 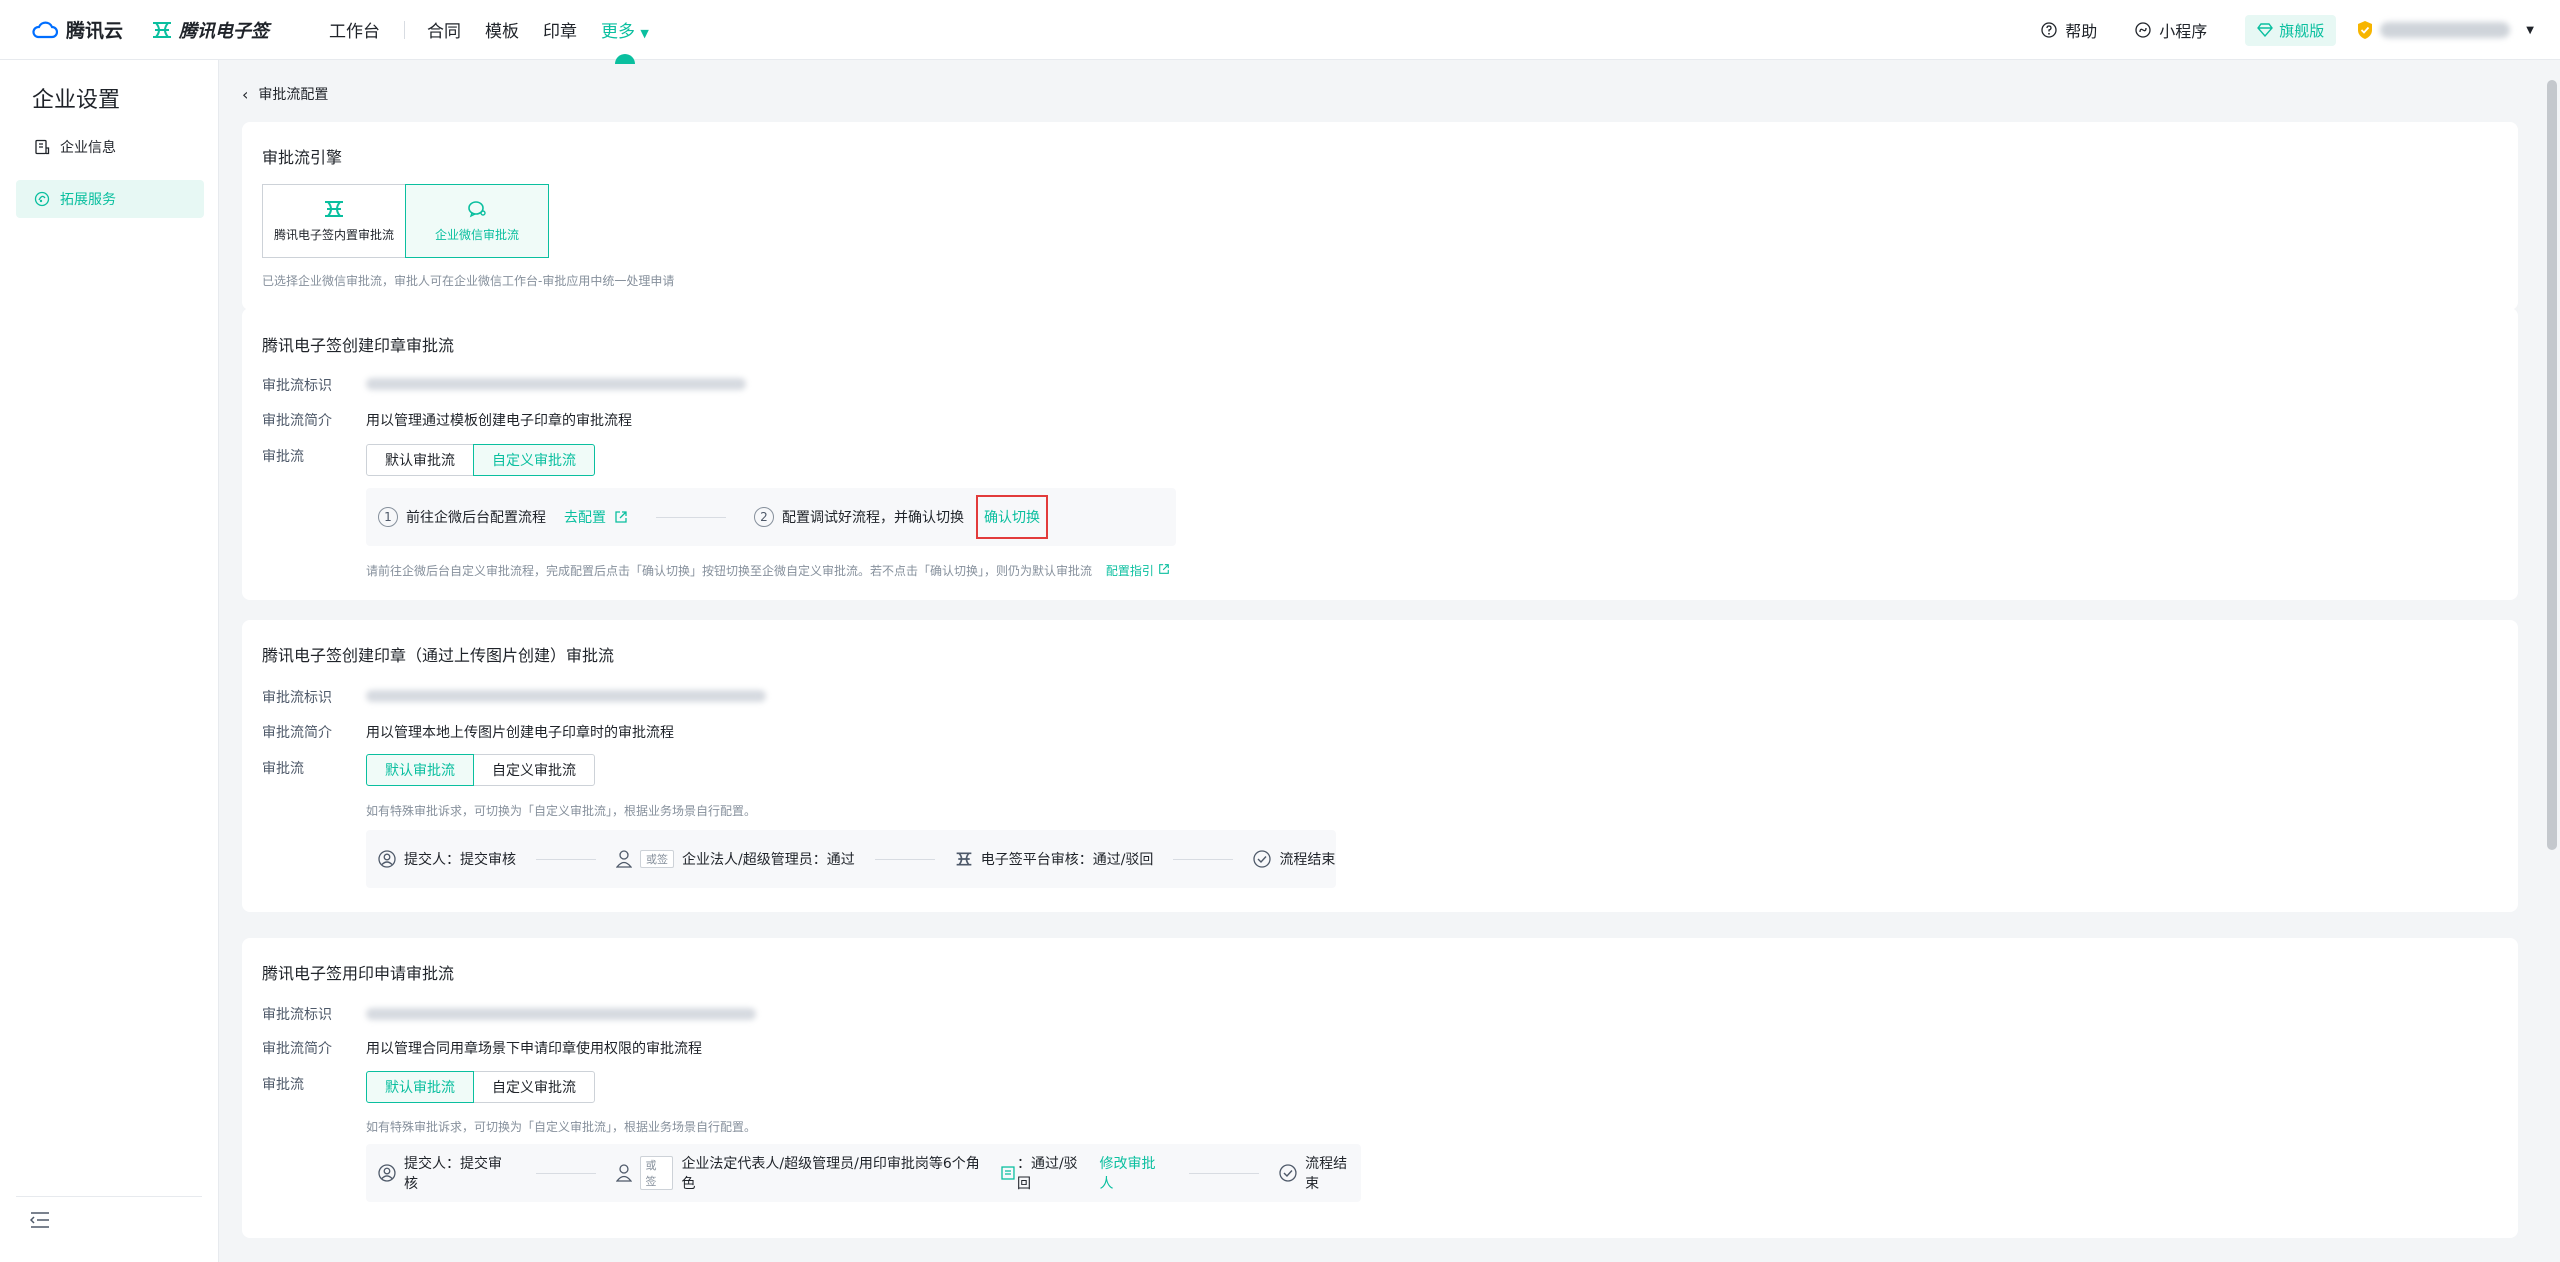 I want to click on step-number-1: 1, so click(x=388, y=517).